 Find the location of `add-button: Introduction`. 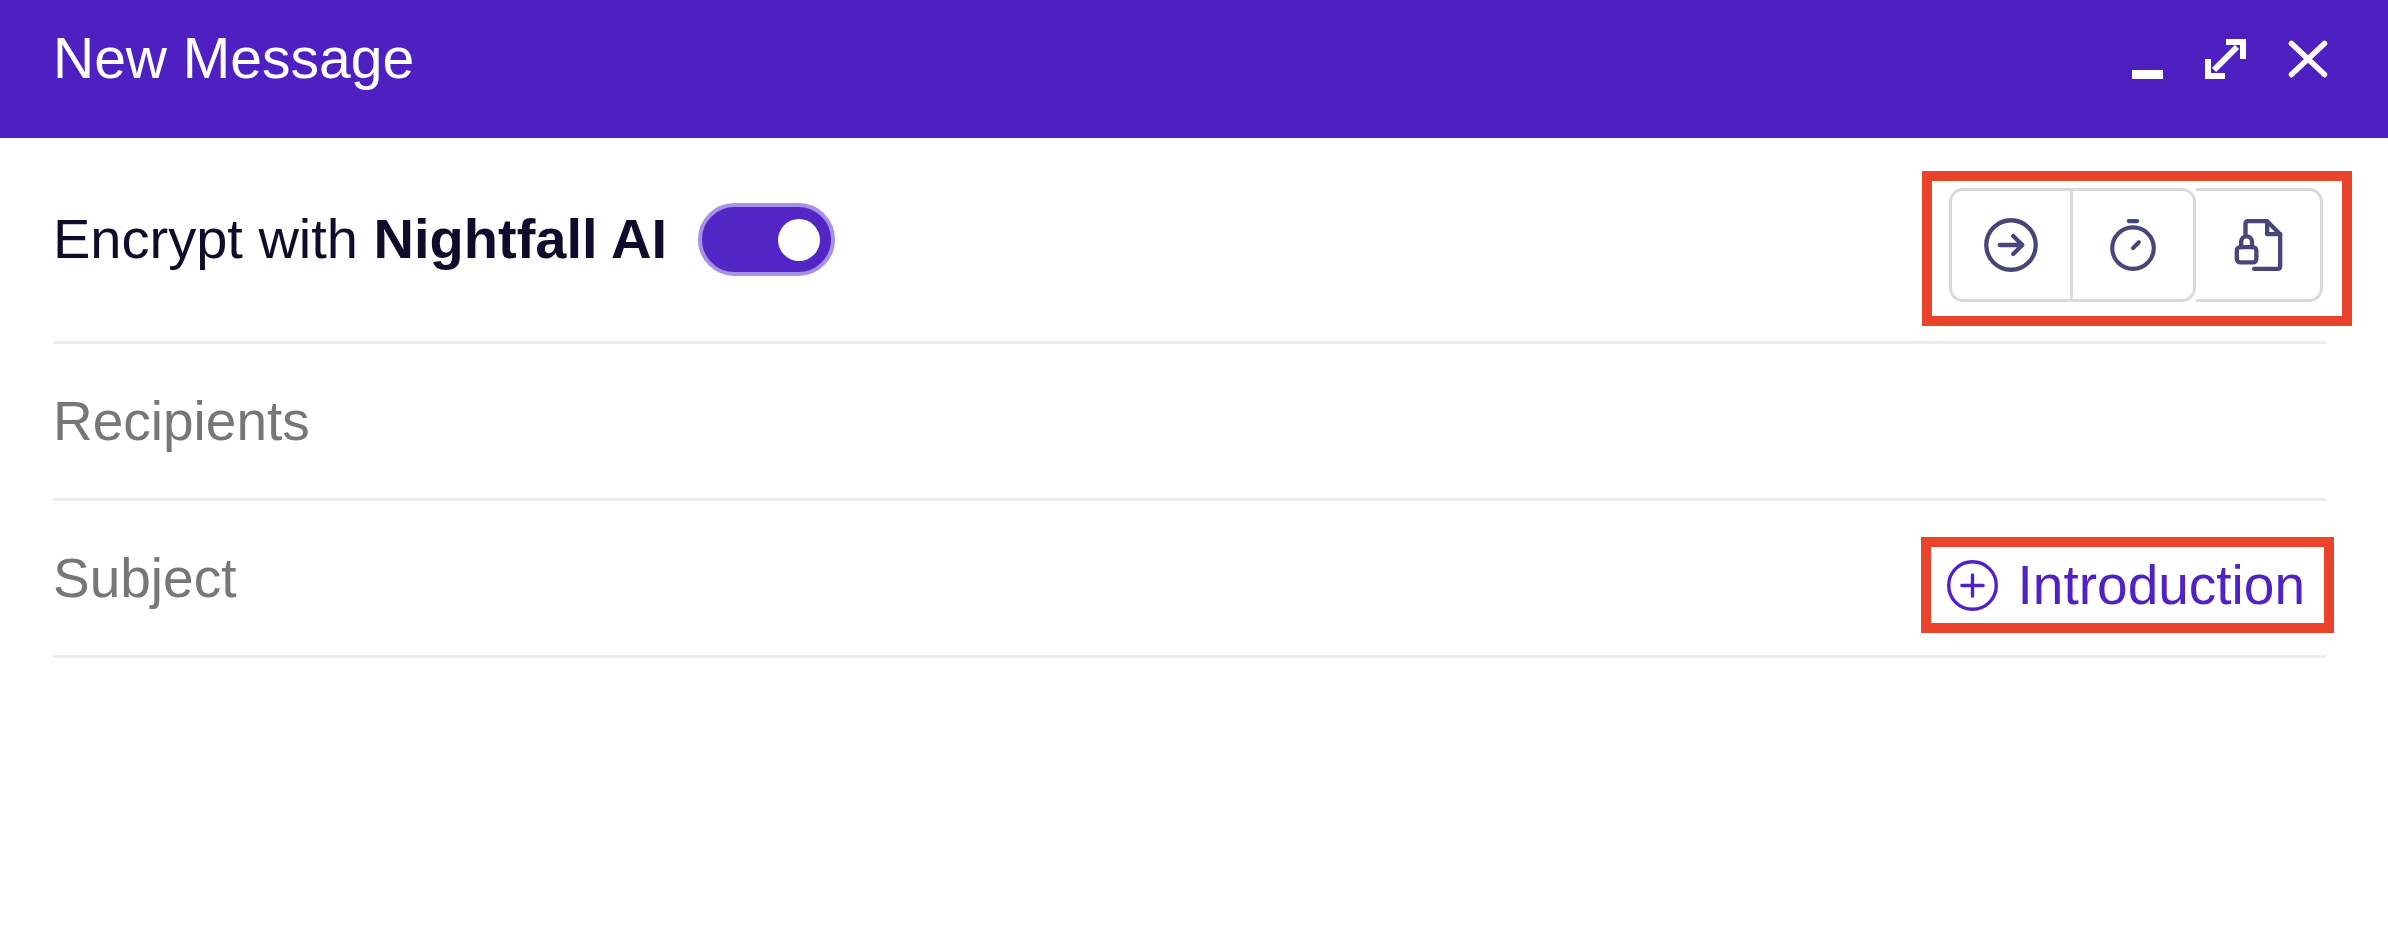

add-button: Introduction is located at coordinates (2127, 585).